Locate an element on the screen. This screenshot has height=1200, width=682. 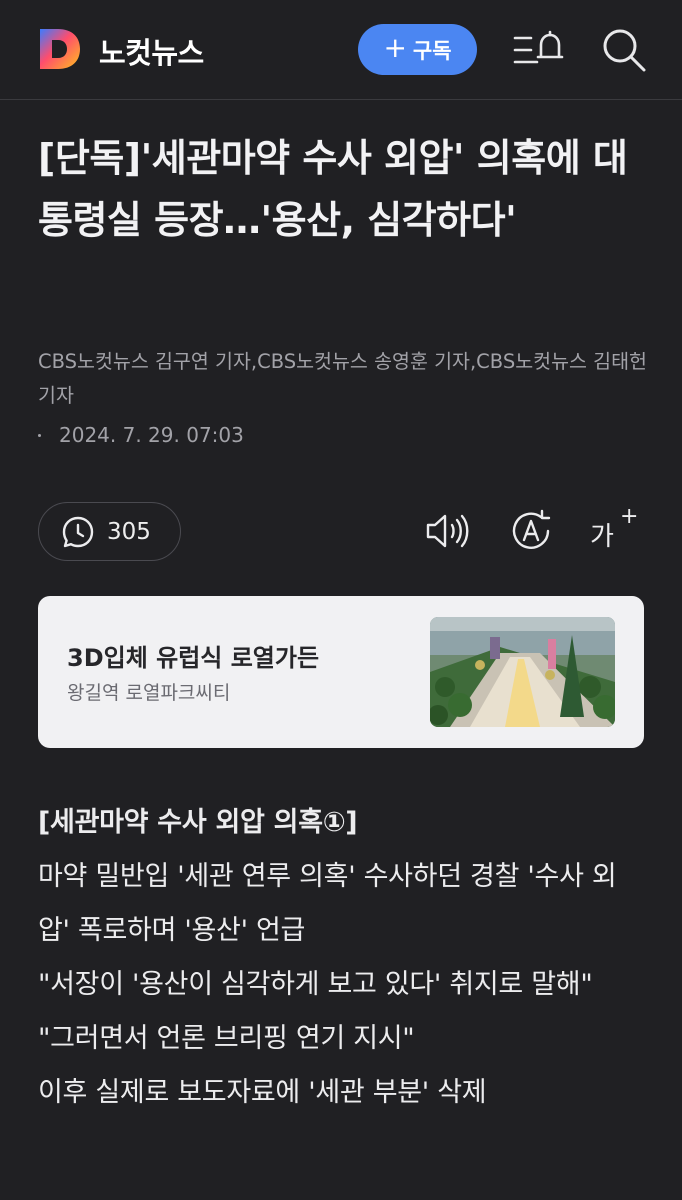
article-paragraph: "서장이 '용산이 심각하게 보고 있다' 취지로 말해" is located at coordinates (315, 984).